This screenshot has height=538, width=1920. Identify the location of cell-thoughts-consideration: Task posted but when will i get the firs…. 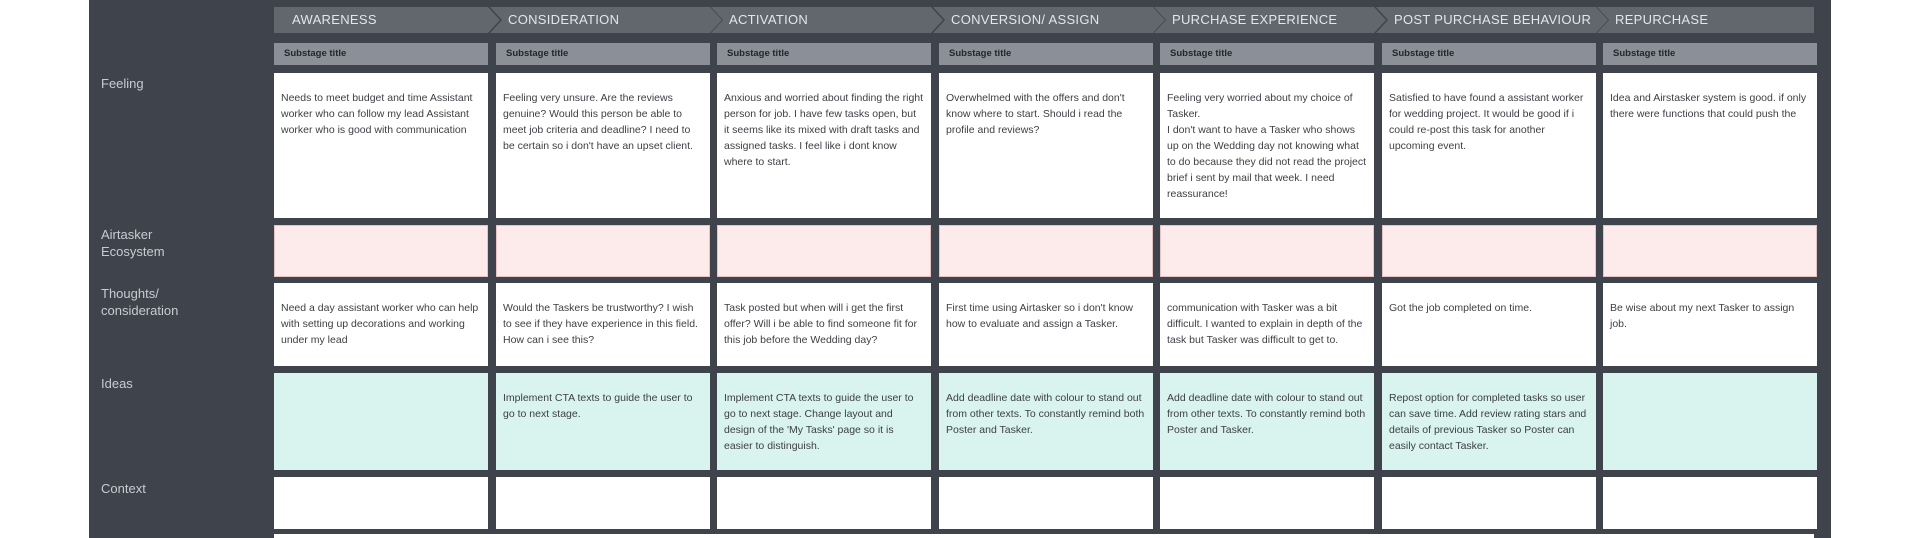
(824, 324).